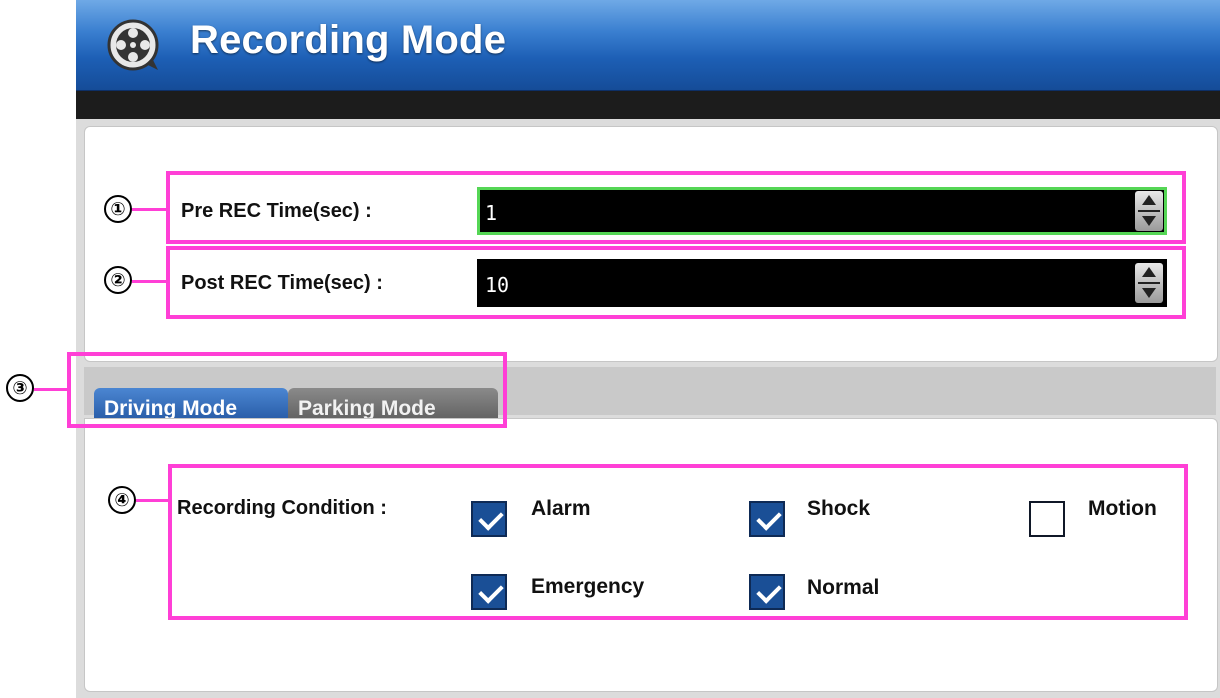 The image size is (1220, 698). Describe the element at coordinates (489, 519) in the screenshot. I see `alarm-checkbox` at that location.